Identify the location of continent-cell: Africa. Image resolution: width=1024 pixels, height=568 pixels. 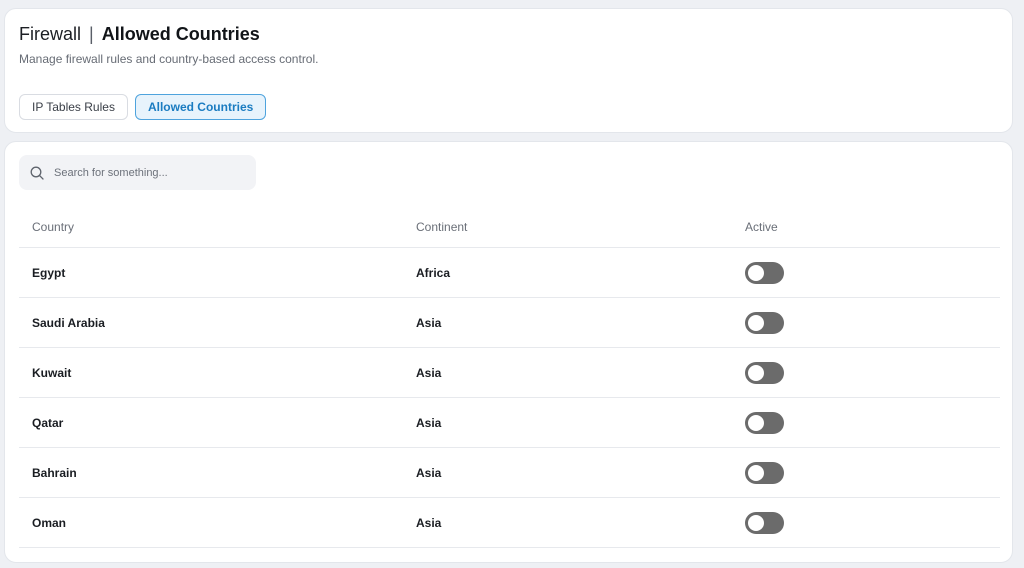
(433, 272).